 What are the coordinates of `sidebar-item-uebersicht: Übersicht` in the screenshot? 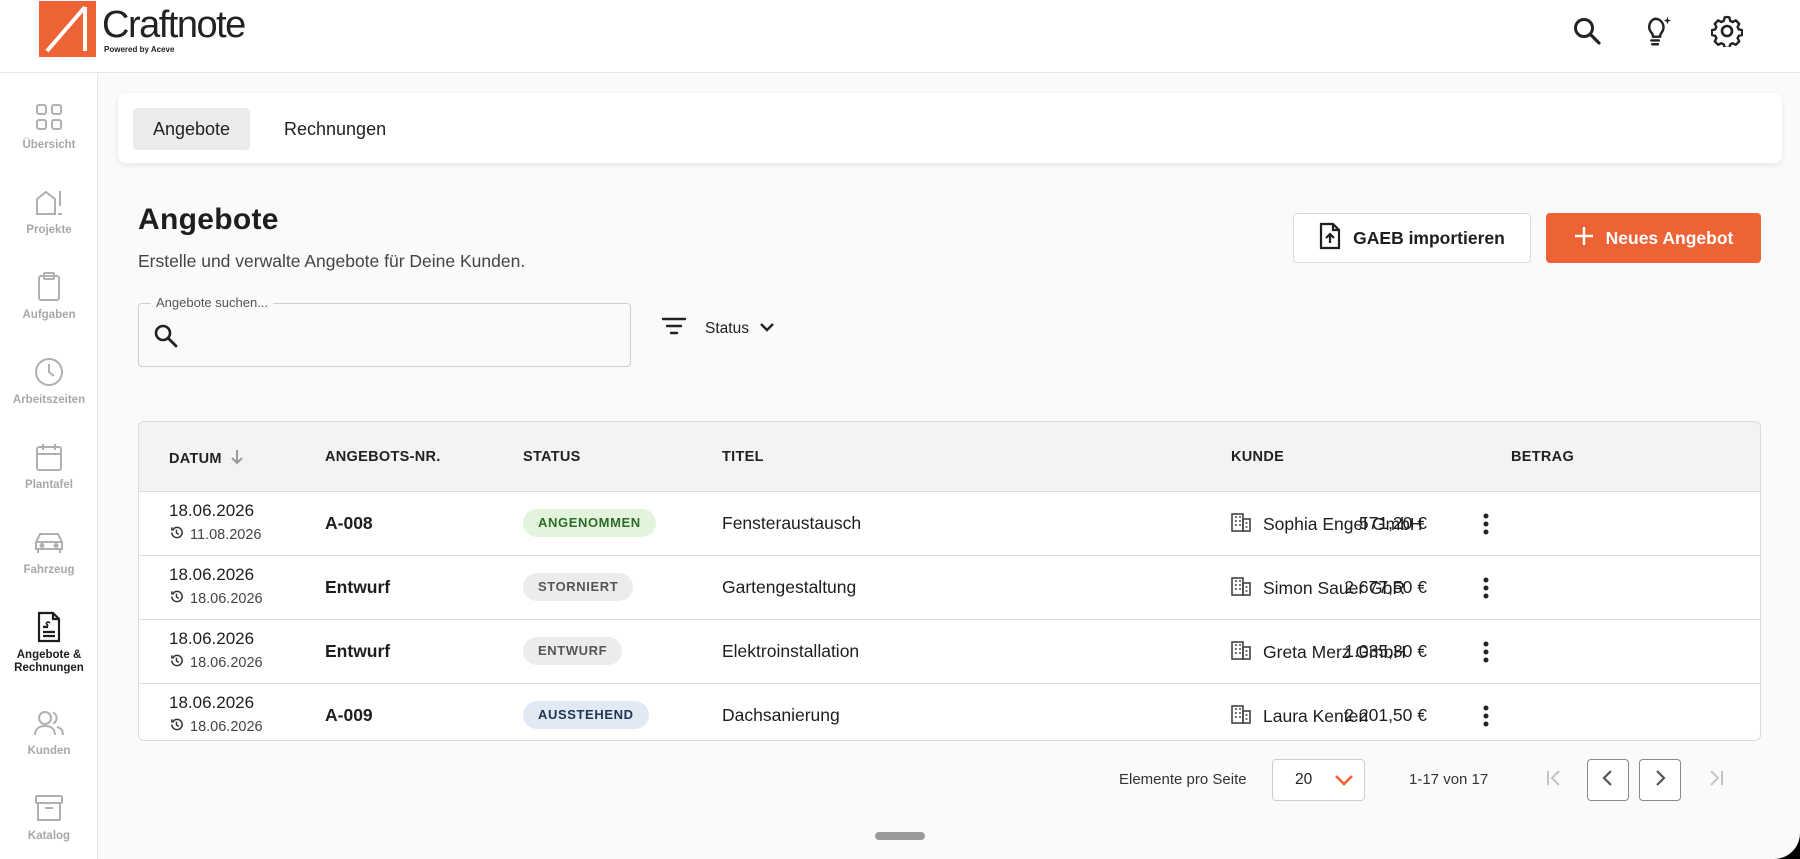 It's located at (49, 125).